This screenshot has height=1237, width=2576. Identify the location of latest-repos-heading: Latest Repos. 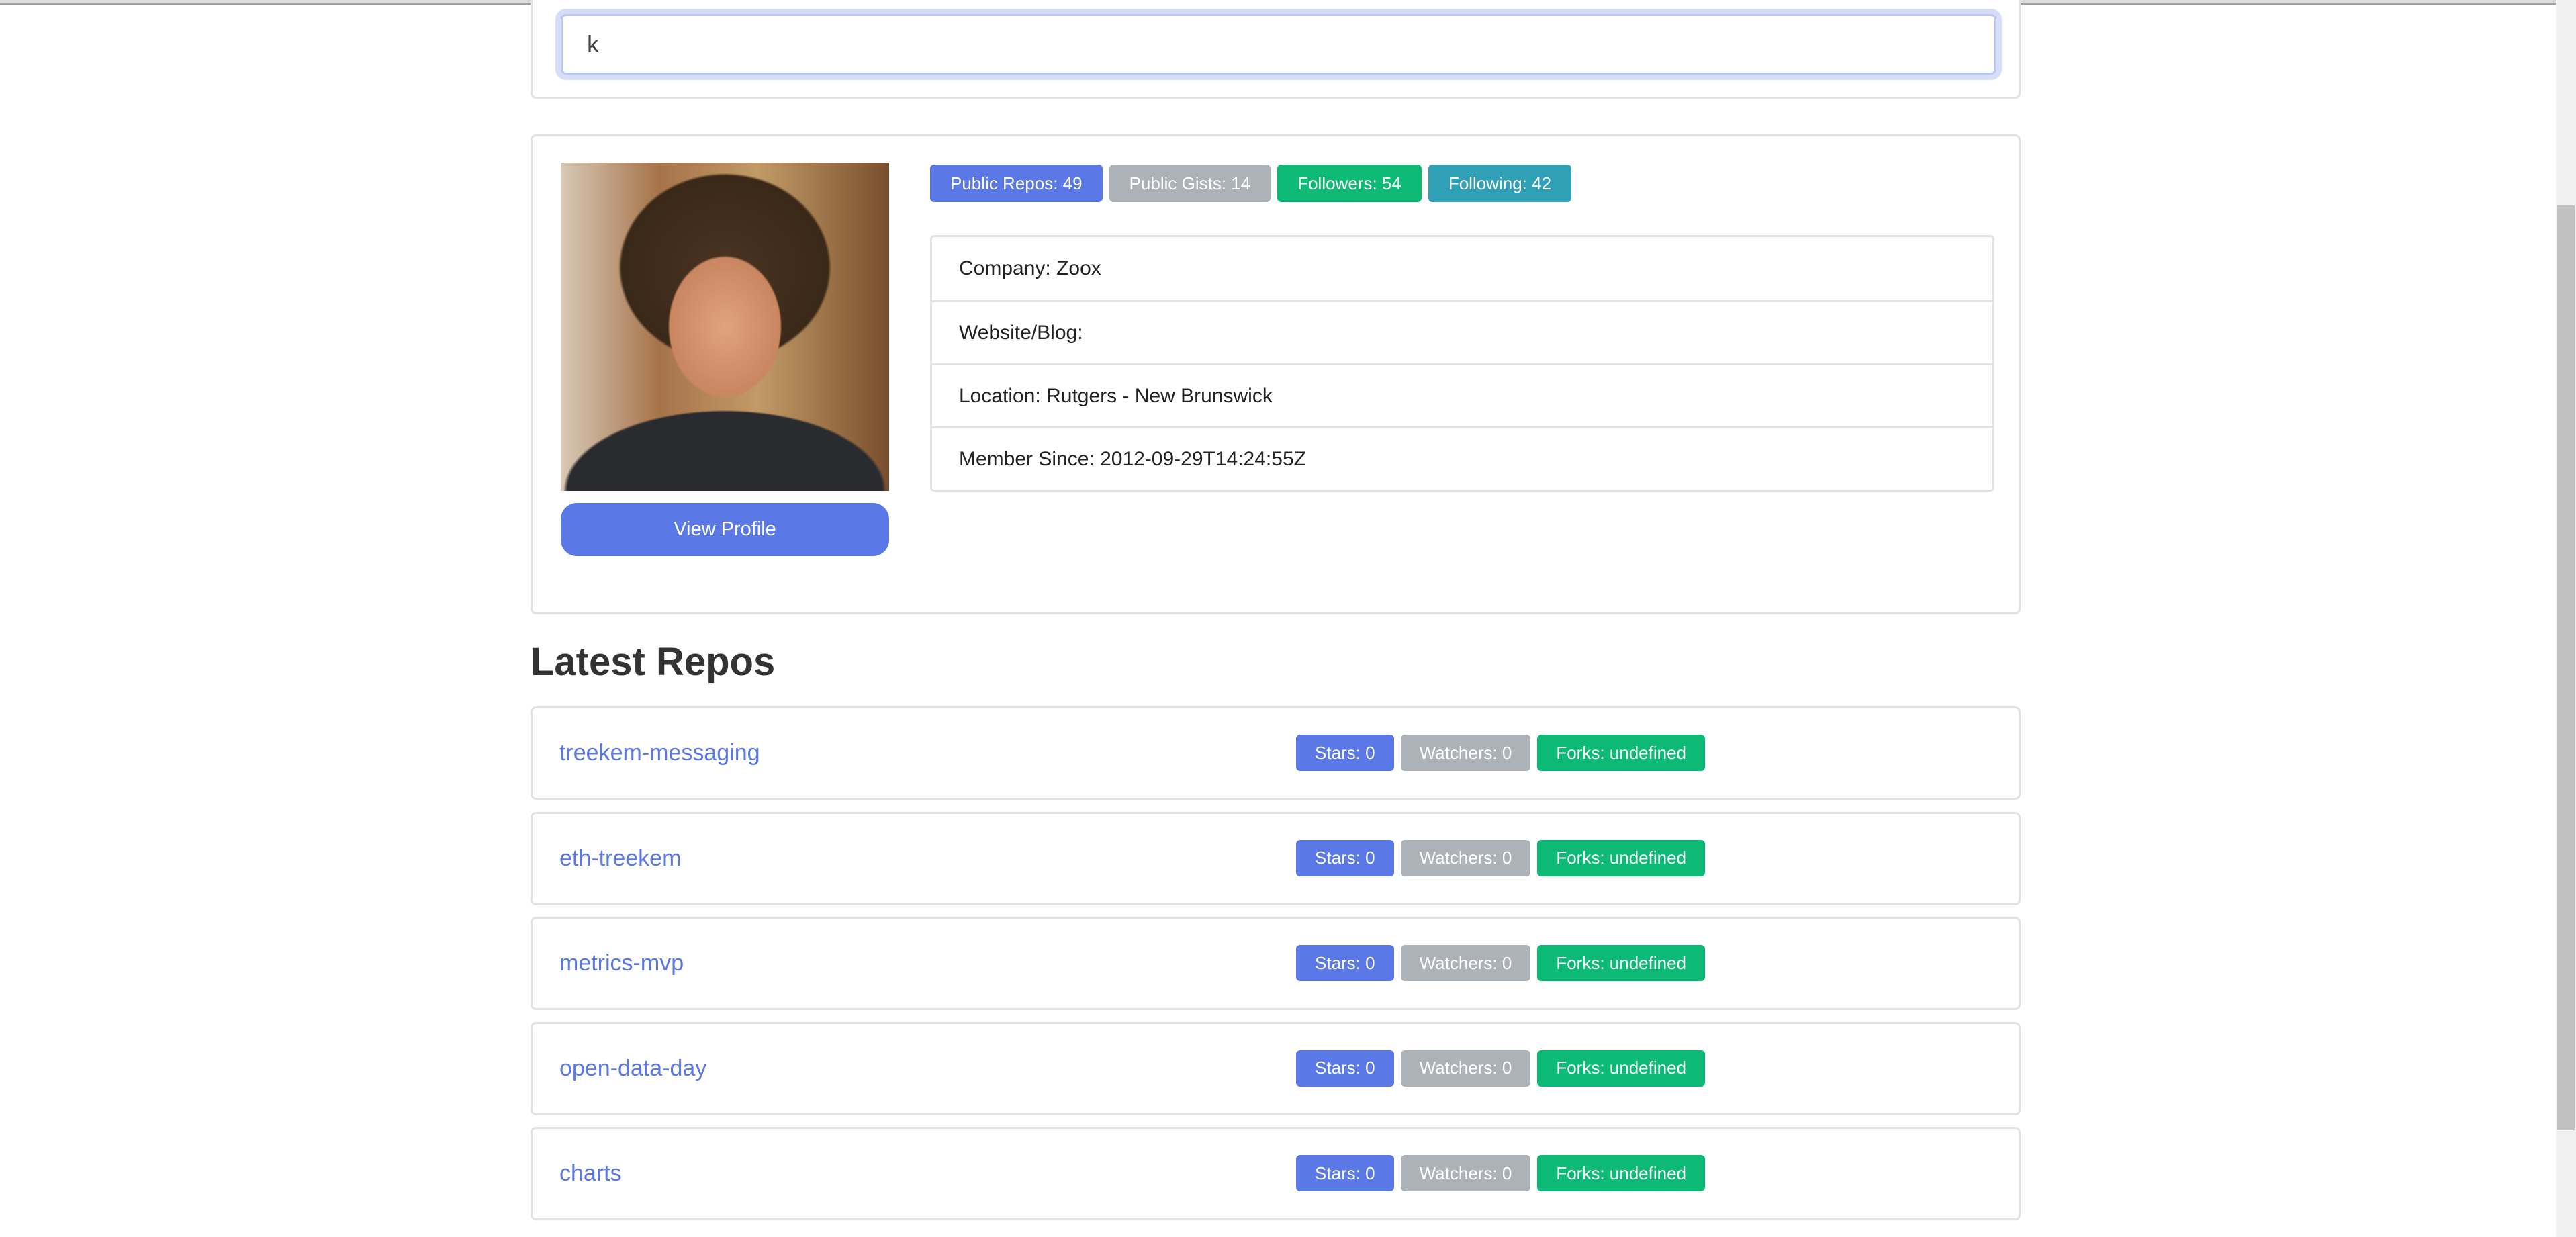
(653, 662).